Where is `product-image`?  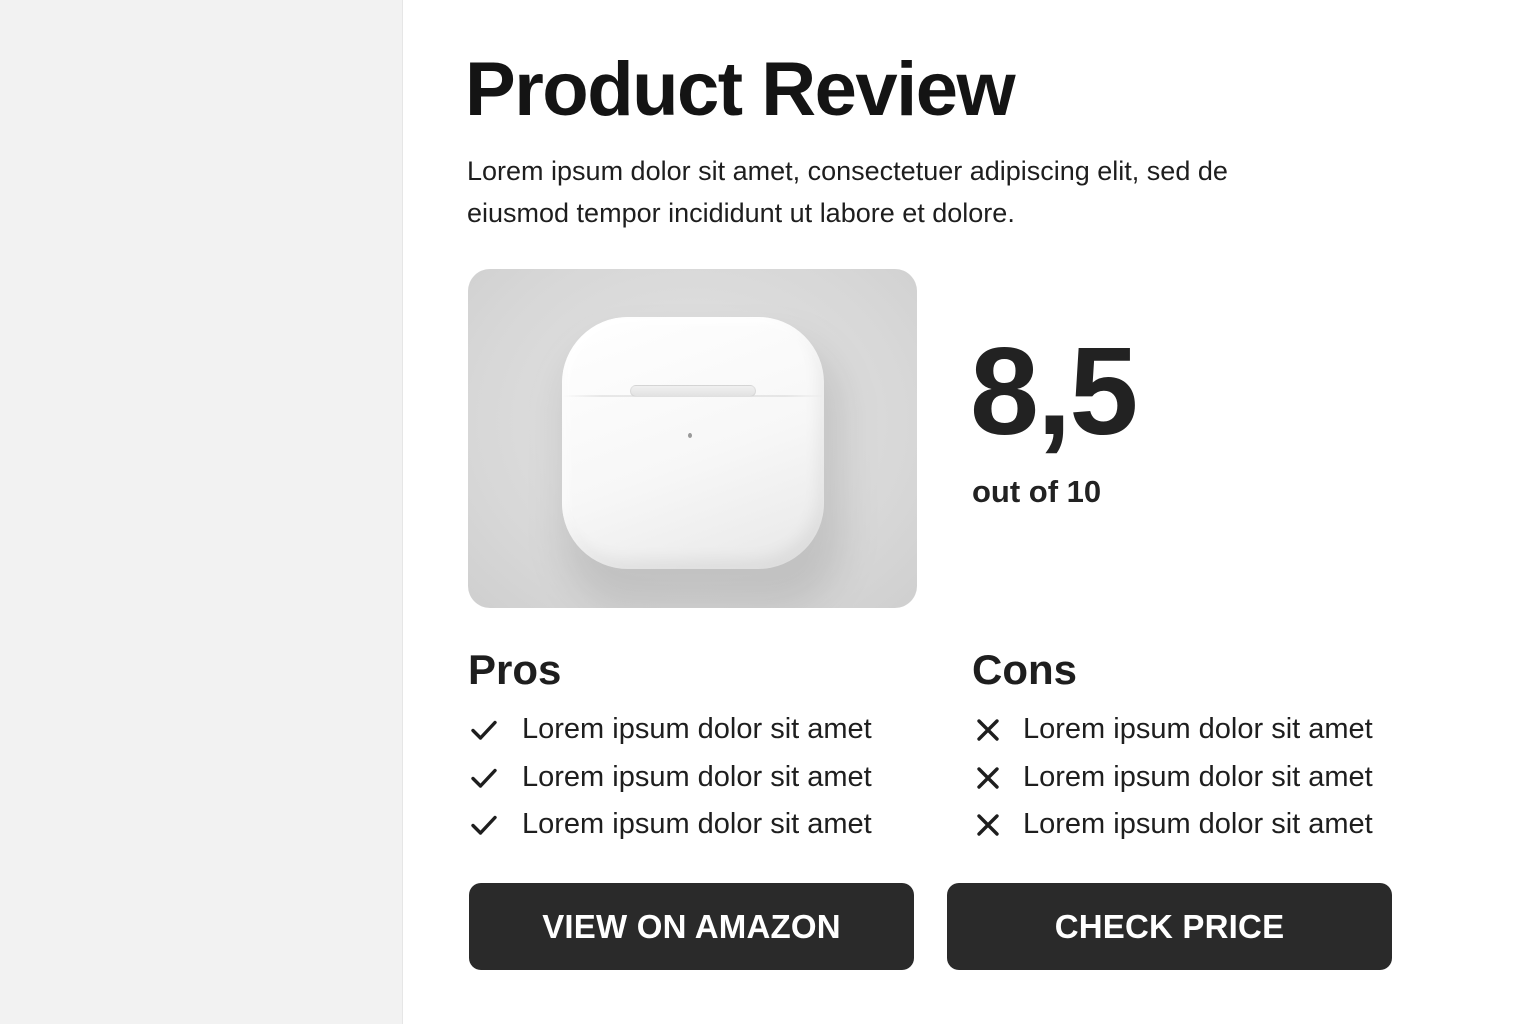
product-image is located at coordinates (692, 438).